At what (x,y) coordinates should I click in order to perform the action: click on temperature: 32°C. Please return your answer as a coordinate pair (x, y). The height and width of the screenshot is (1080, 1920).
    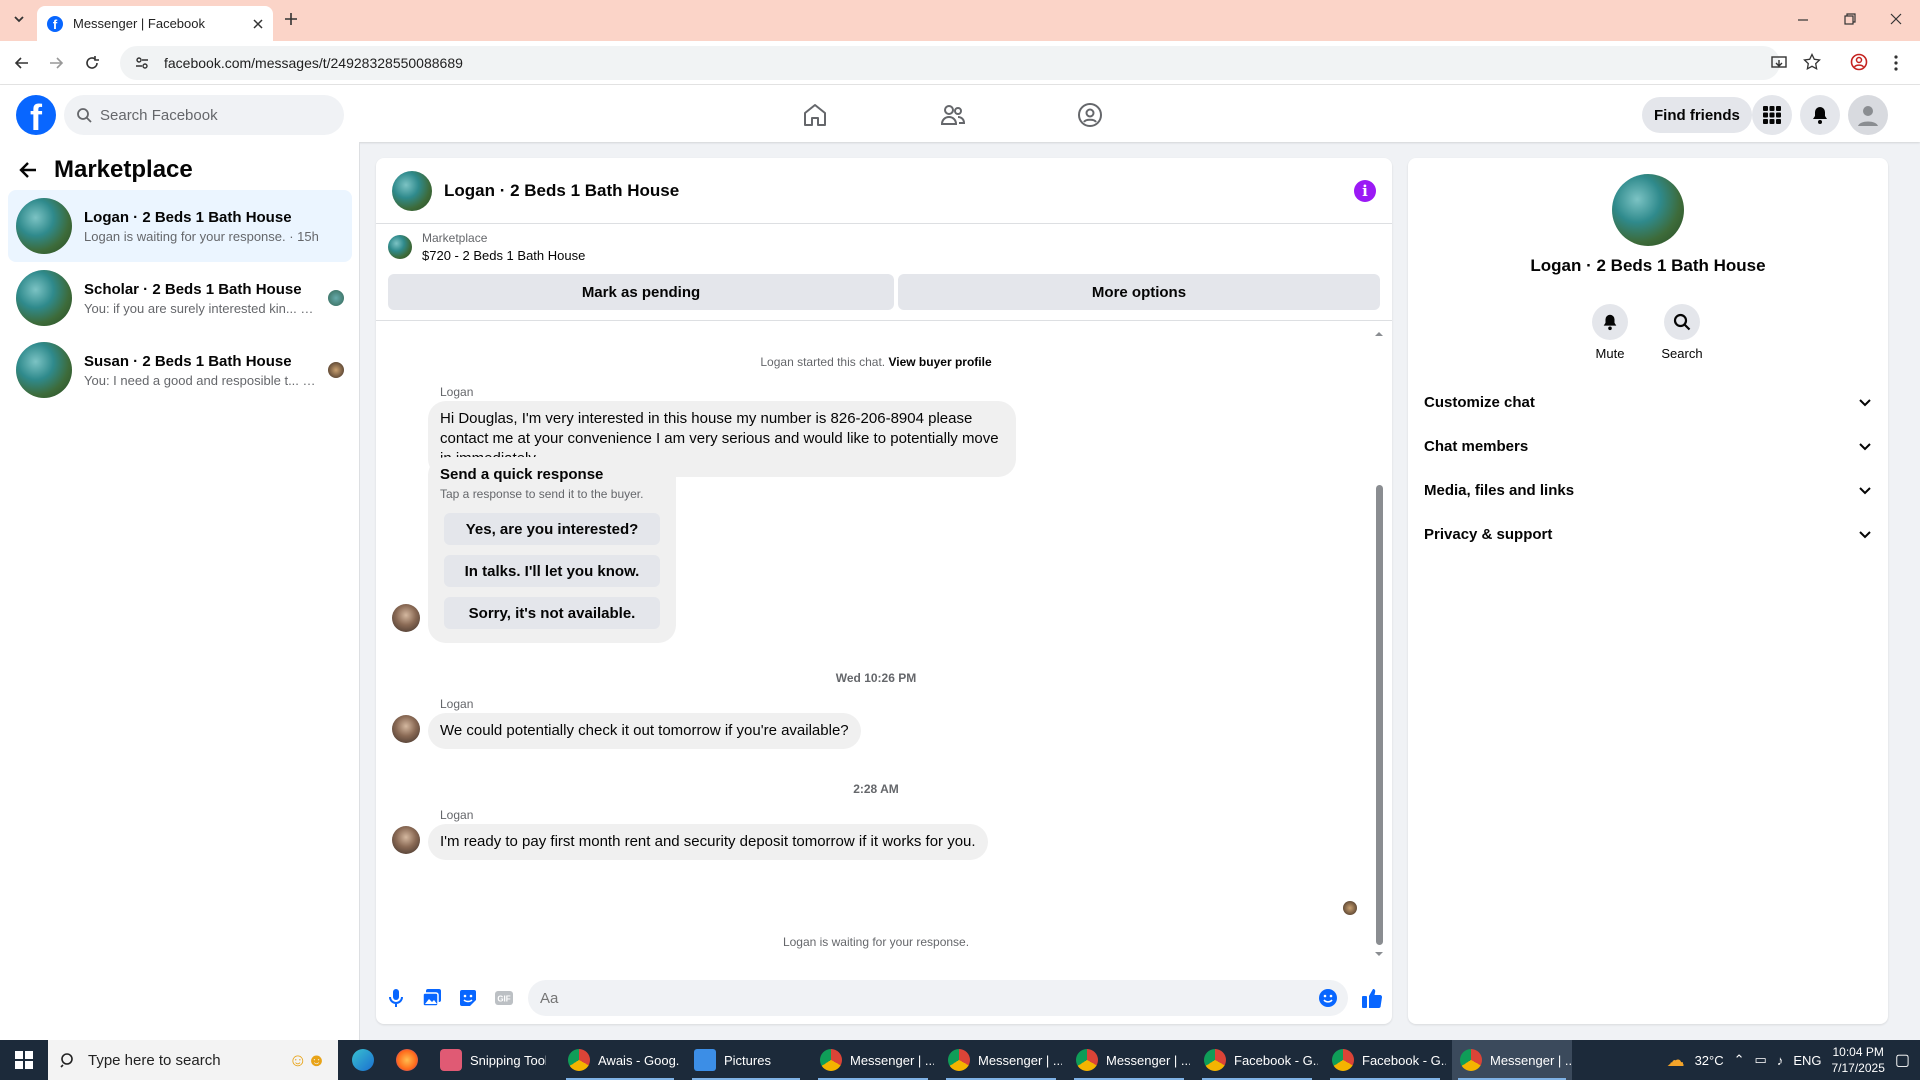
    Looking at the image, I should click on (1709, 1060).